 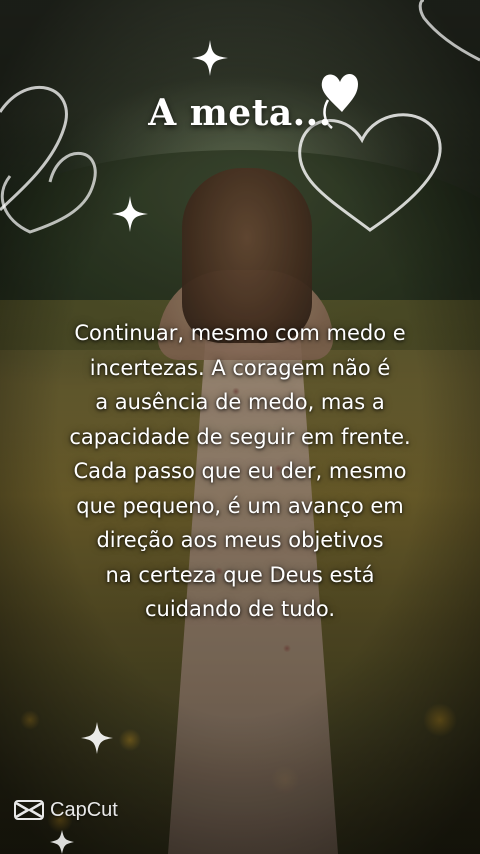 What do you see at coordinates (84, 809) in the screenshot?
I see `watermark-label: CapCut` at bounding box center [84, 809].